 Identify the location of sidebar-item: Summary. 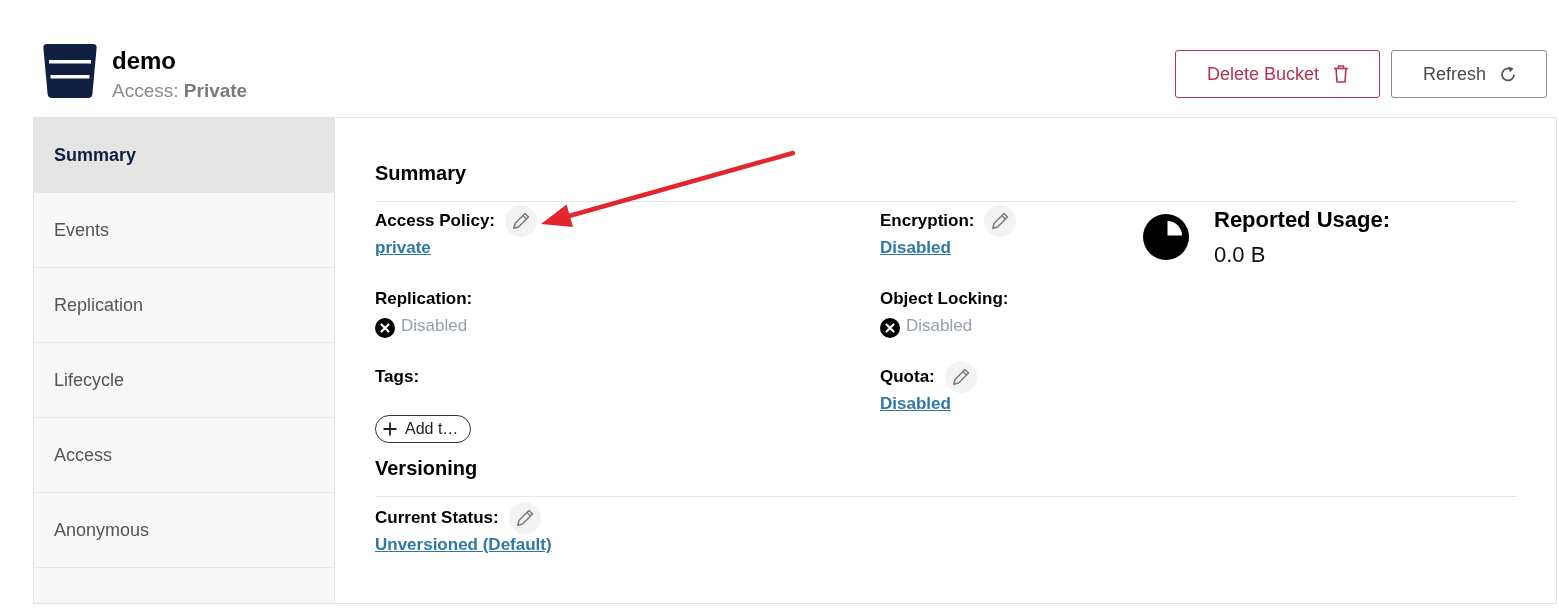
(184, 155).